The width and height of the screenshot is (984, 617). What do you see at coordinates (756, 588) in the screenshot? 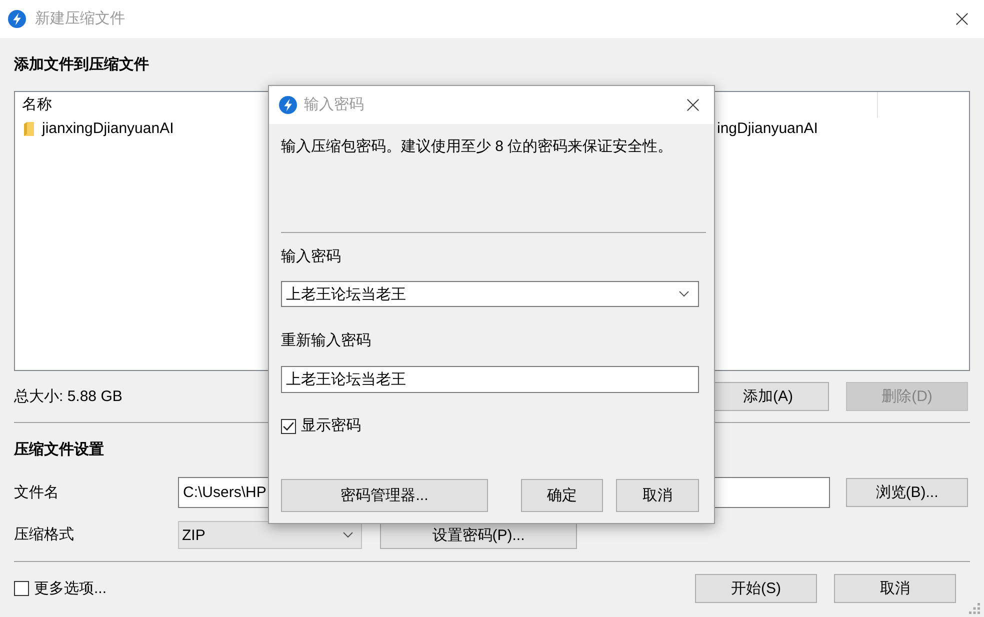
I see `start-button: 开始(S)` at bounding box center [756, 588].